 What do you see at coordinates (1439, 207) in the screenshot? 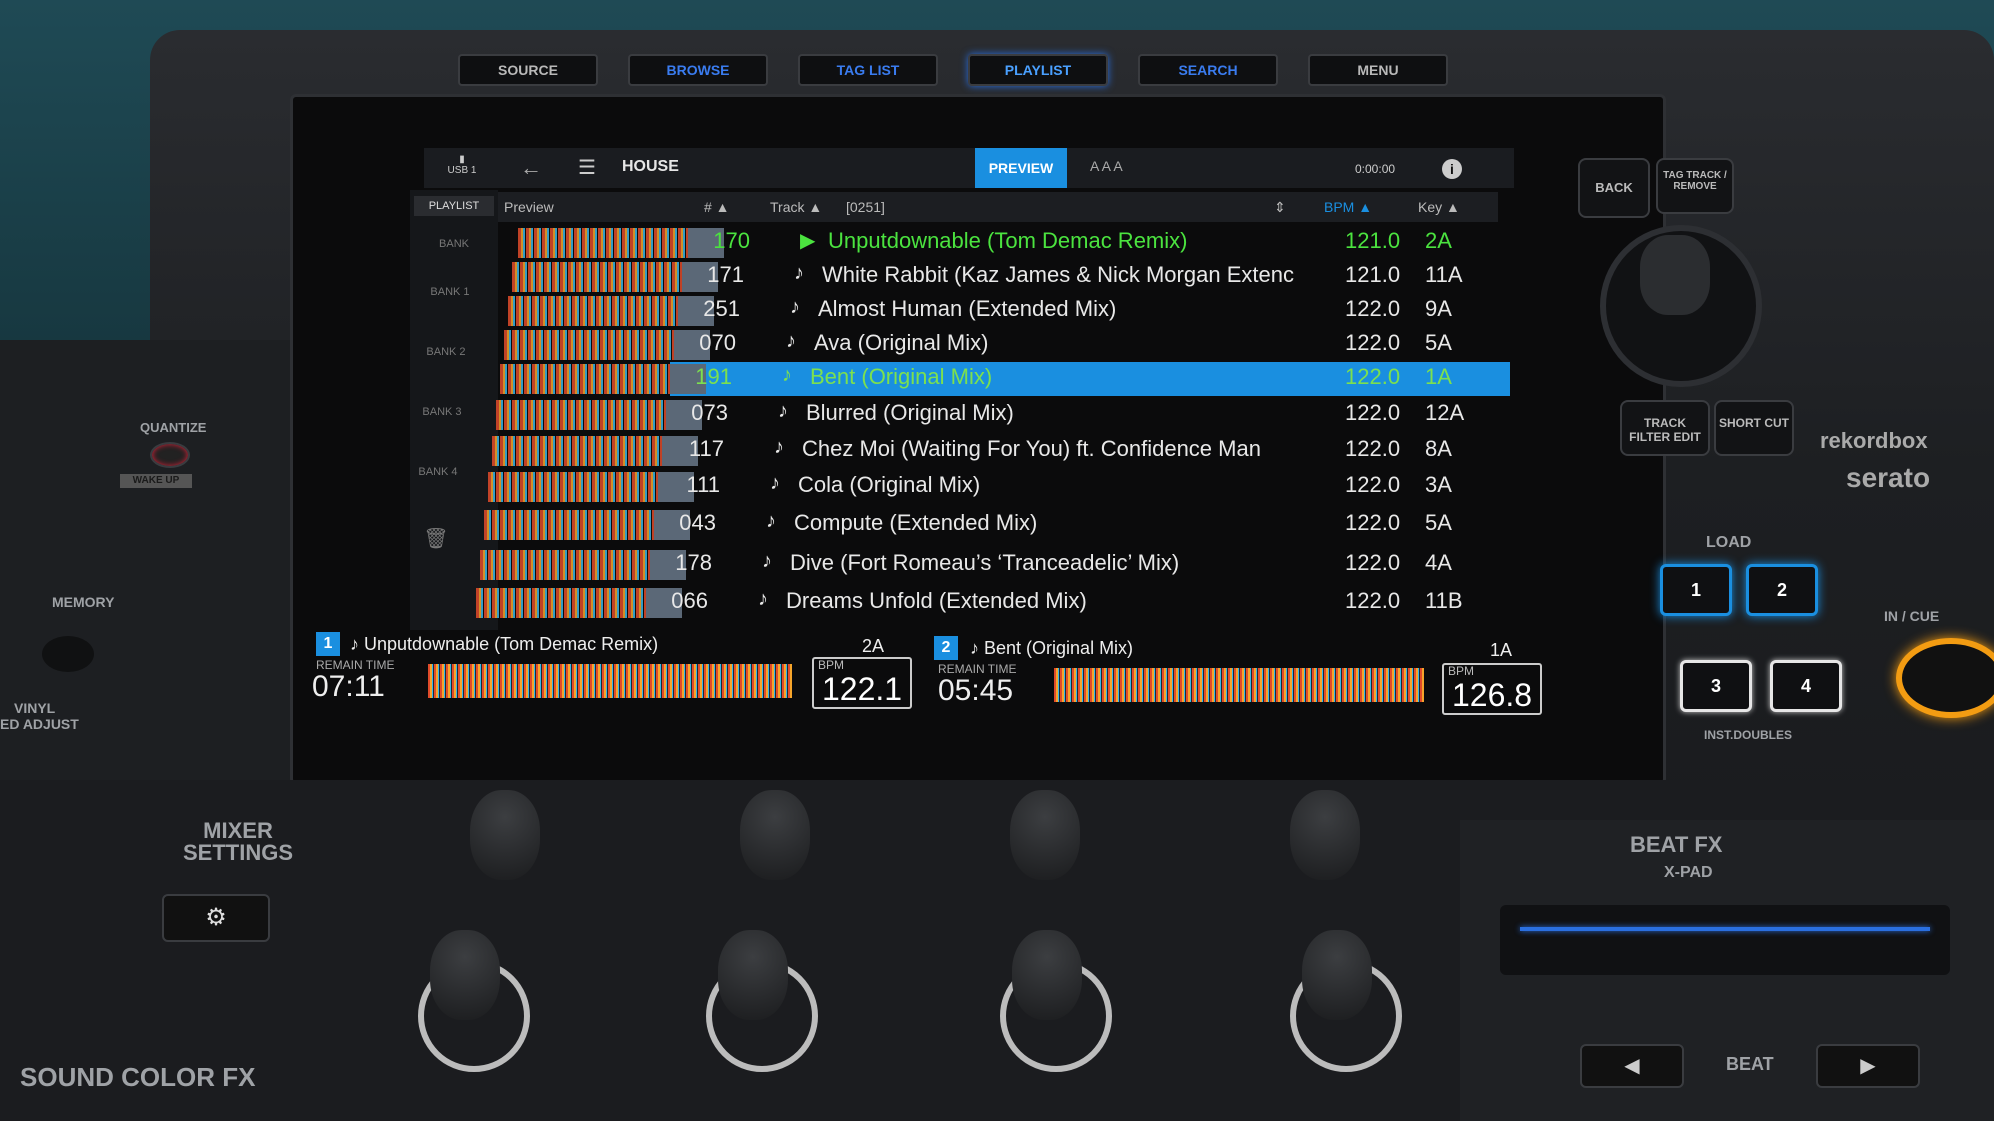
I see `col-key: Key ▲` at bounding box center [1439, 207].